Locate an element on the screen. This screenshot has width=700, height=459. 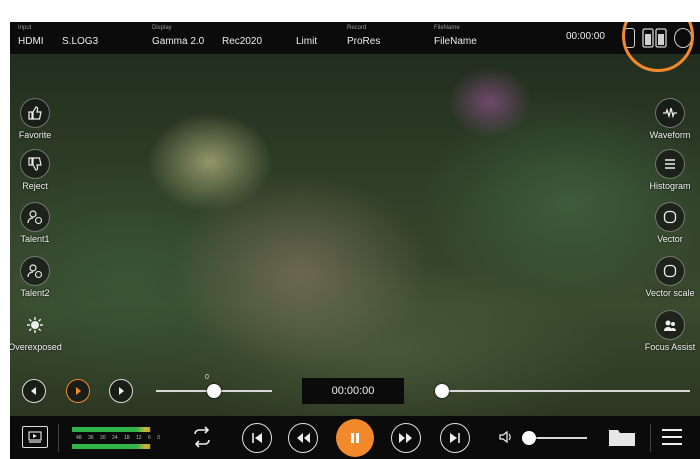
thumbs-down-icon is located at coordinates (35, 164).